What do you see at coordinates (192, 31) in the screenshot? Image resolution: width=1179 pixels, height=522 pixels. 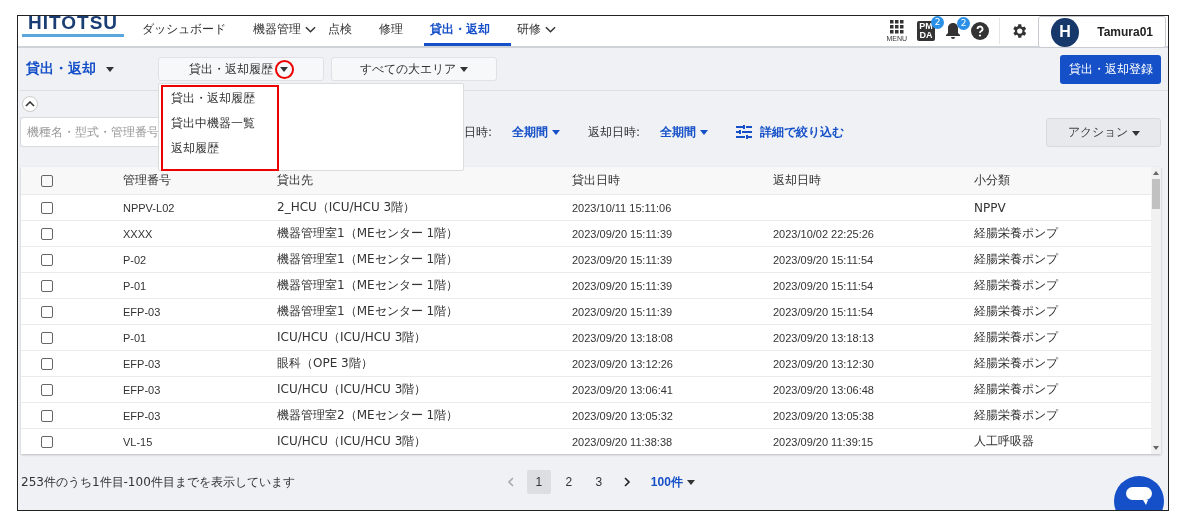 I see `nav-tab: ダッシュボード` at bounding box center [192, 31].